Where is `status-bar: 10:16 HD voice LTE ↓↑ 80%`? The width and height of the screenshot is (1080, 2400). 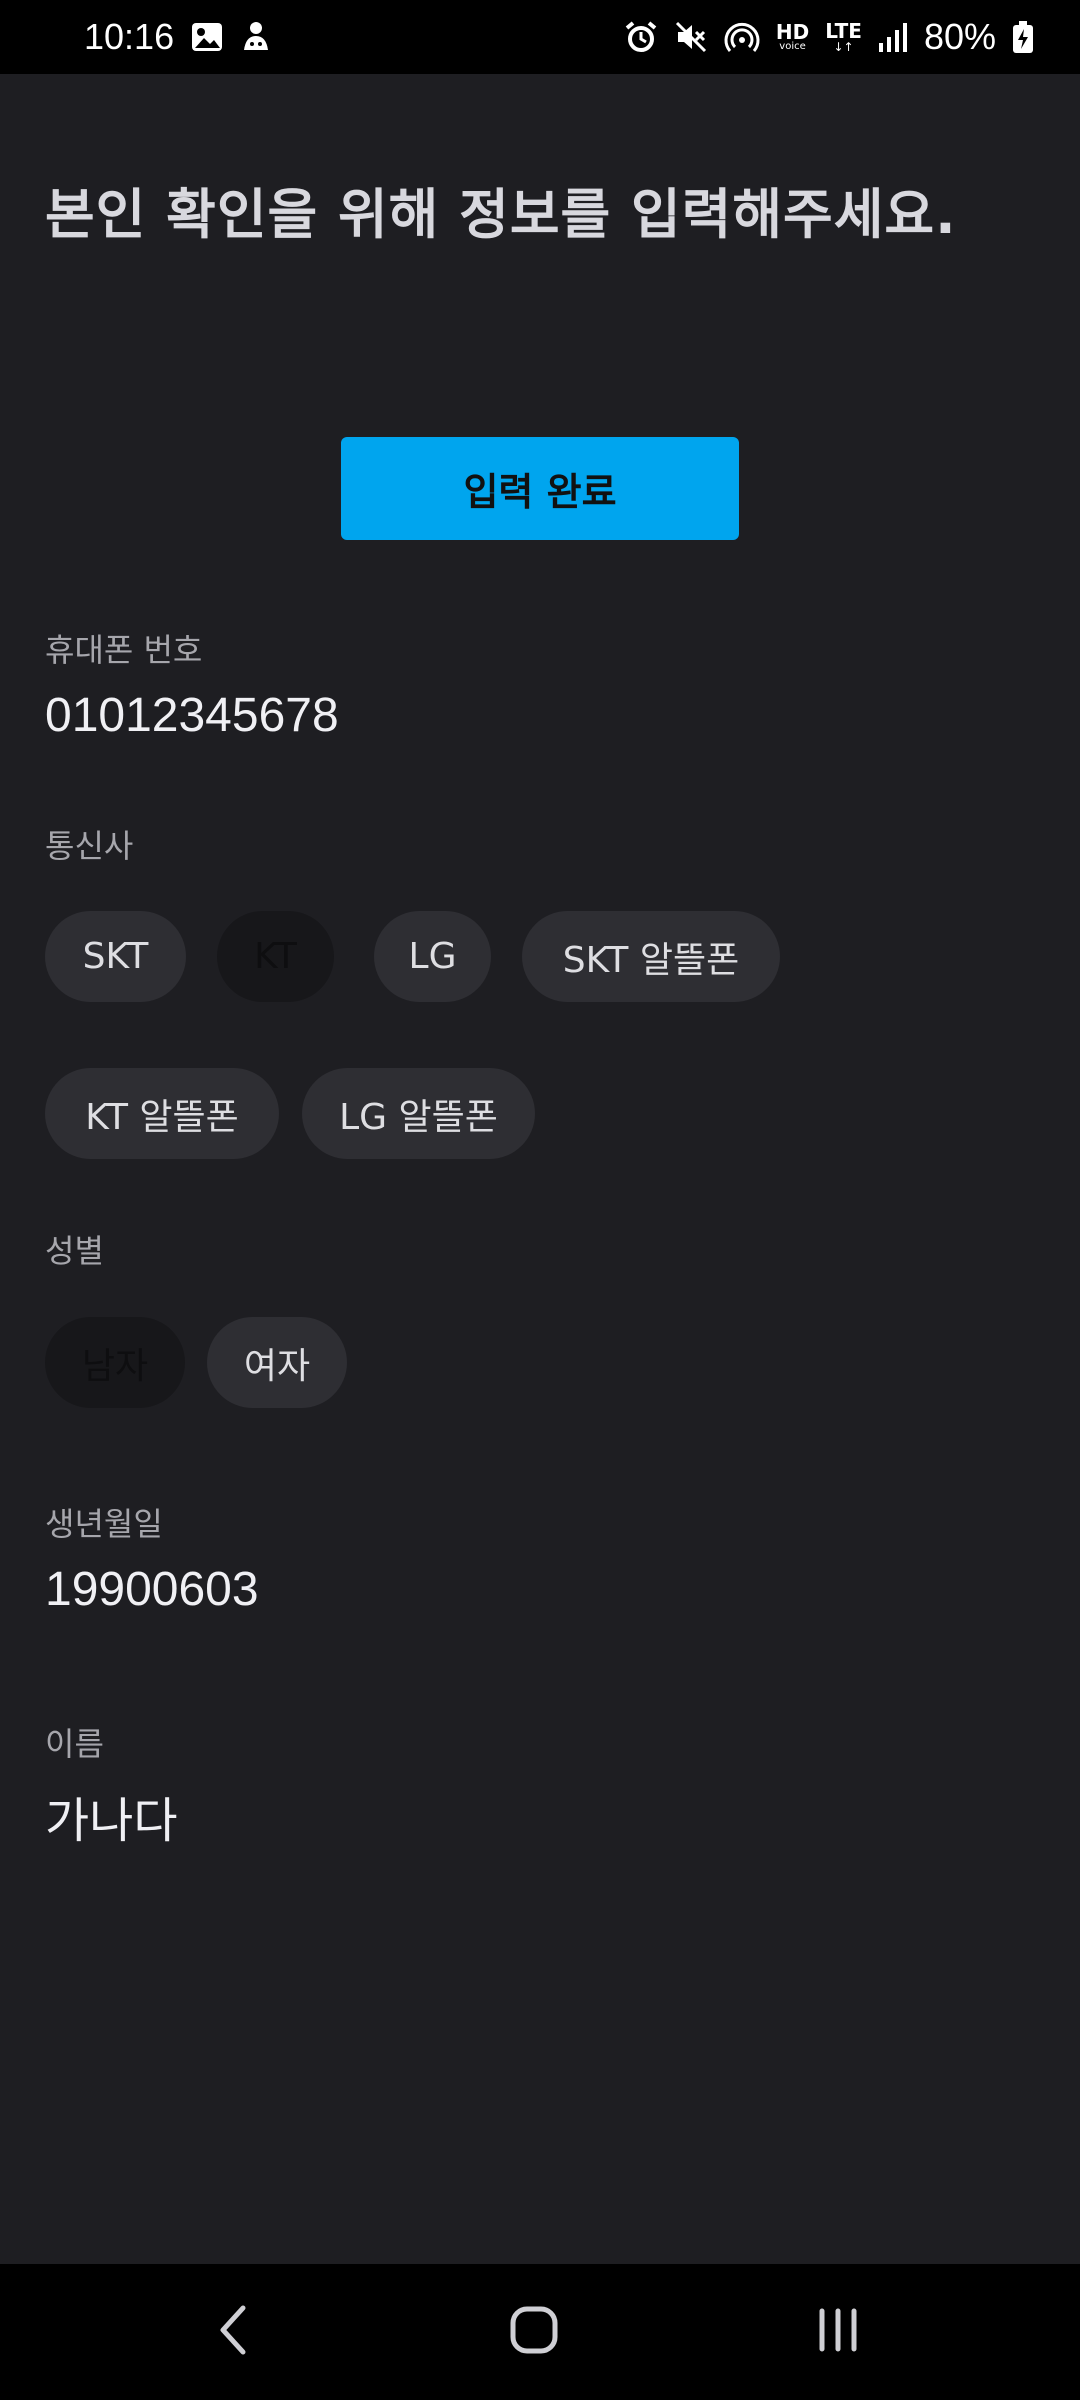
status-bar: 10:16 HD voice LTE ↓↑ 80% is located at coordinates (540, 37).